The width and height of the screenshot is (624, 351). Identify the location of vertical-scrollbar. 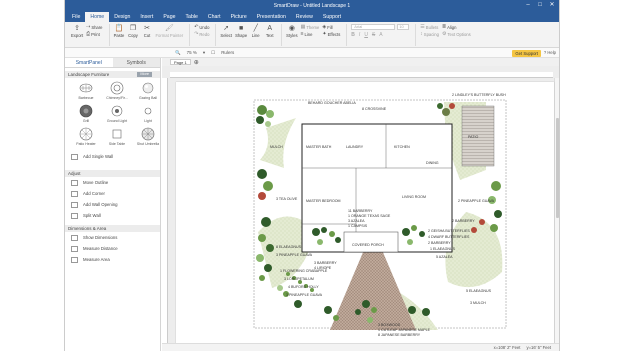
(556, 210).